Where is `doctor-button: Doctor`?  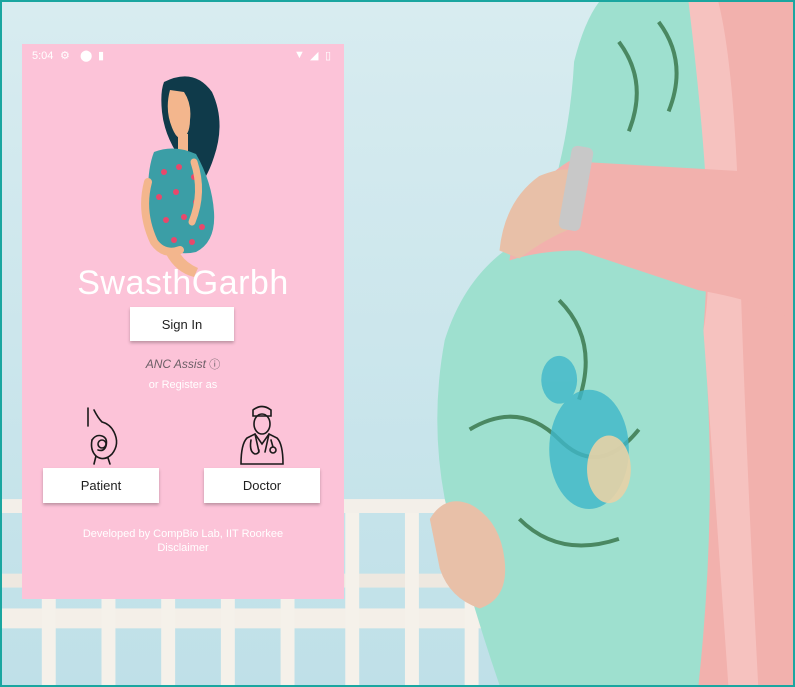 doctor-button: Doctor is located at coordinates (262, 485).